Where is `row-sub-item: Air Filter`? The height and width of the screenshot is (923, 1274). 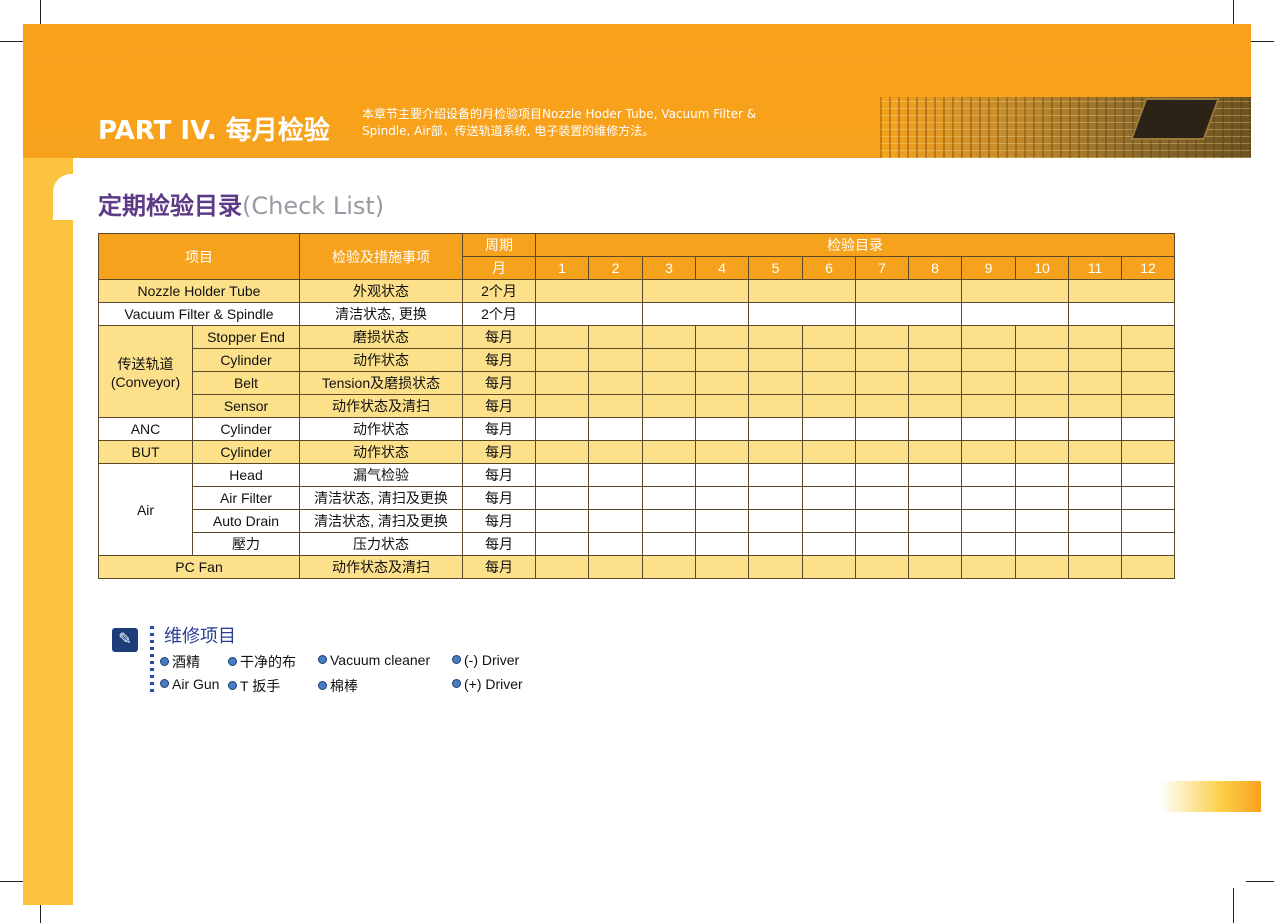 row-sub-item: Air Filter is located at coordinates (246, 498).